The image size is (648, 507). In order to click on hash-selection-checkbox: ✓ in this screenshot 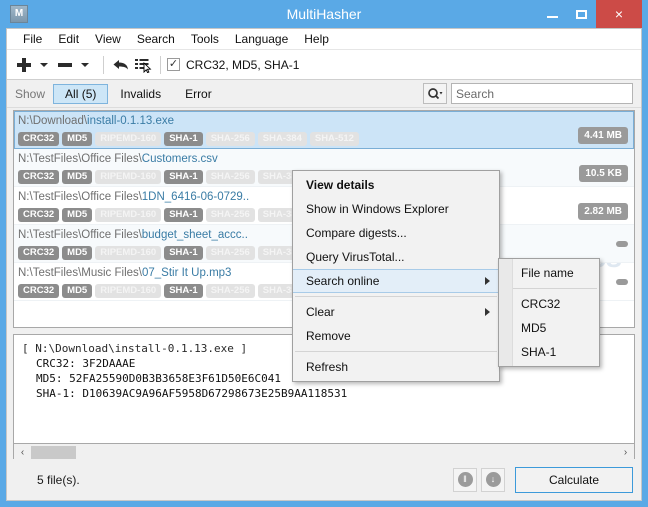, I will do `click(173, 64)`.